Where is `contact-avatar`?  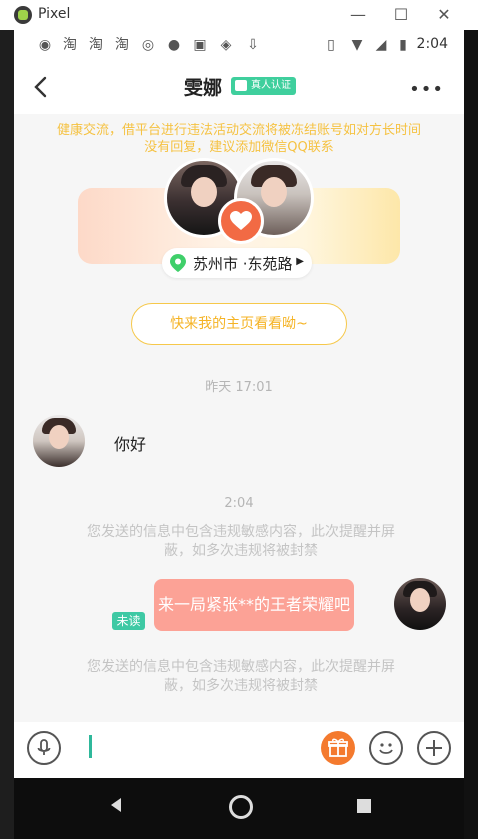
contact-avatar is located at coordinates (59, 441).